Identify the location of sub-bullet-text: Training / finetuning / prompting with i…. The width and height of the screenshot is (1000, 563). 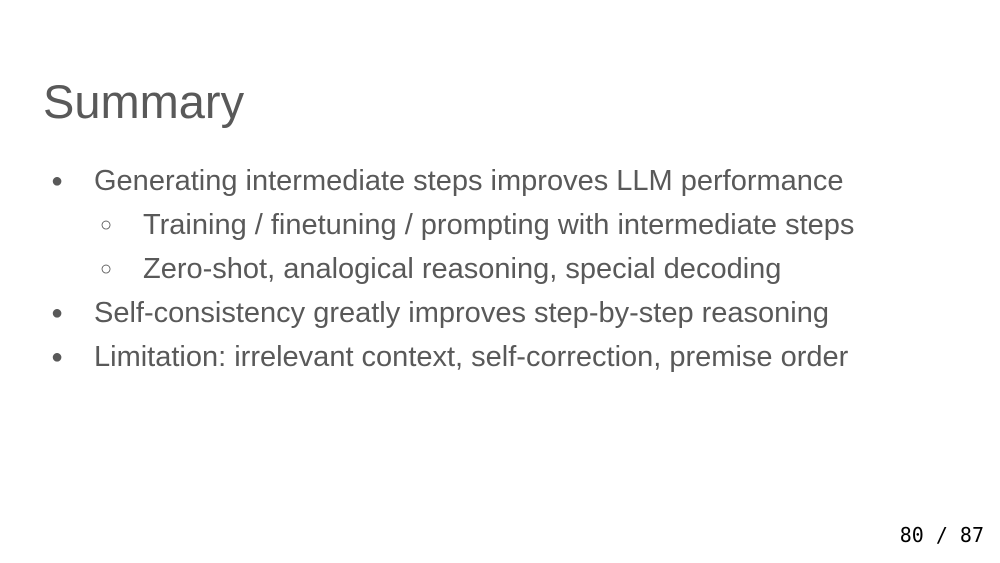
(499, 225).